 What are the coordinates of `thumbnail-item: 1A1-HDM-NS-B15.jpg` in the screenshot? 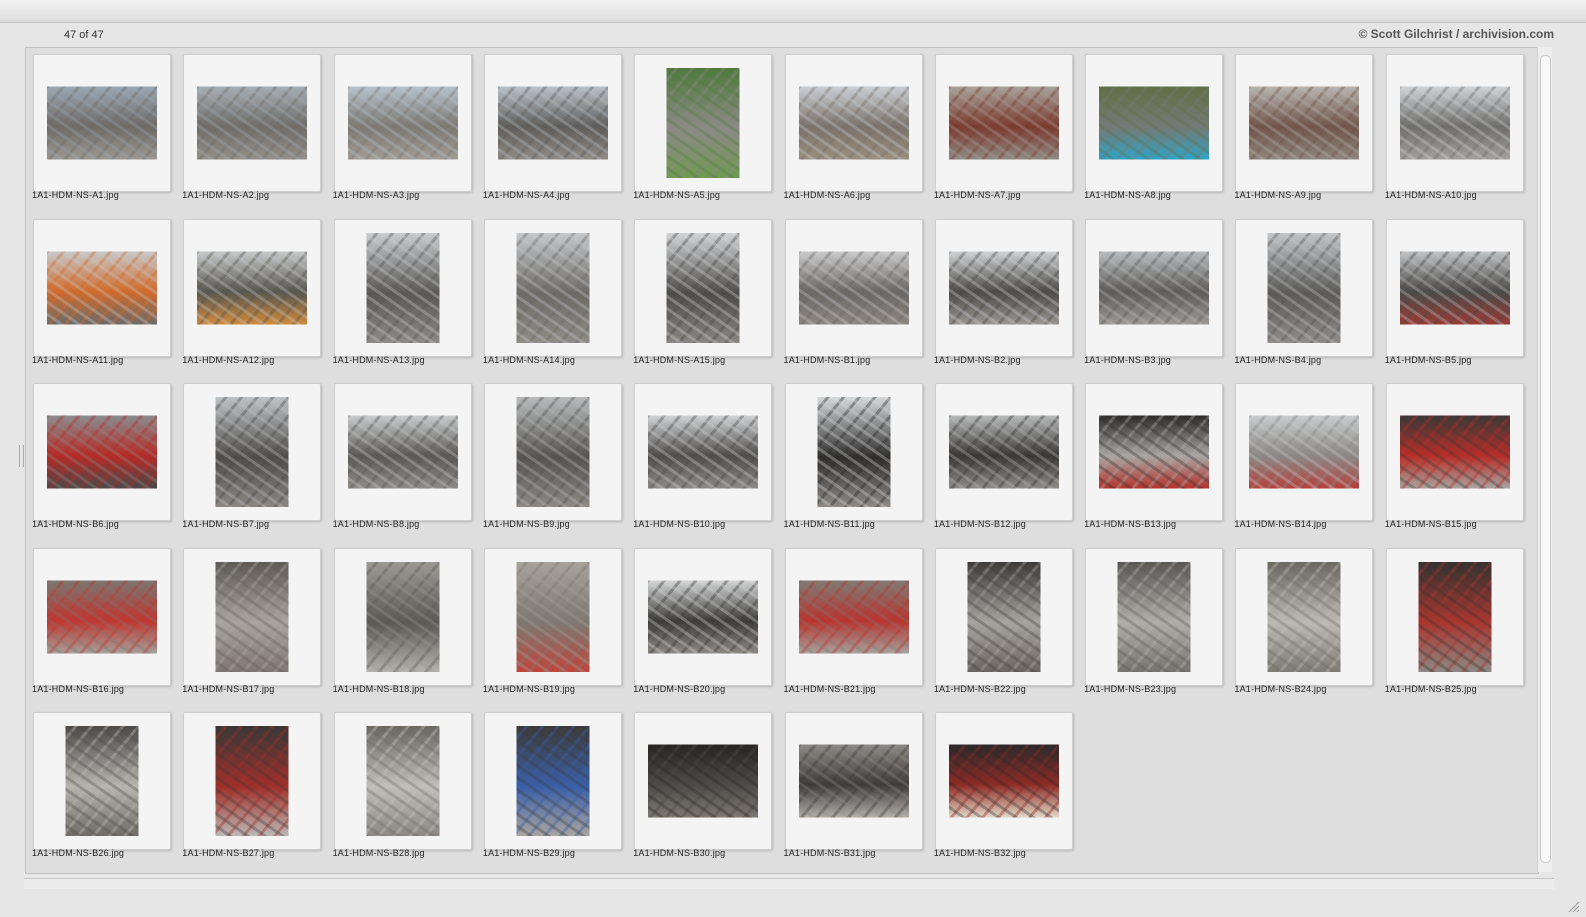 It's located at (1454, 456).